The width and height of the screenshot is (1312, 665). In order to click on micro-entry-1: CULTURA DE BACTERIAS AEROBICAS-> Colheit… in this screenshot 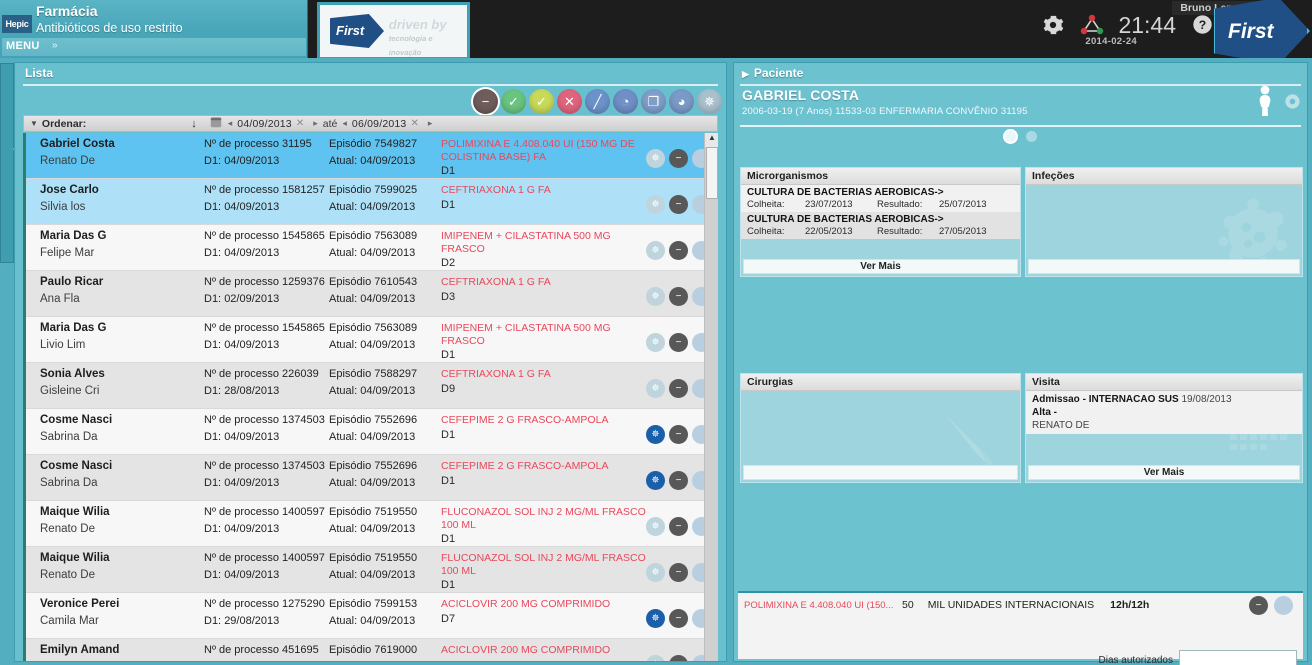, I will do `click(880, 198)`.